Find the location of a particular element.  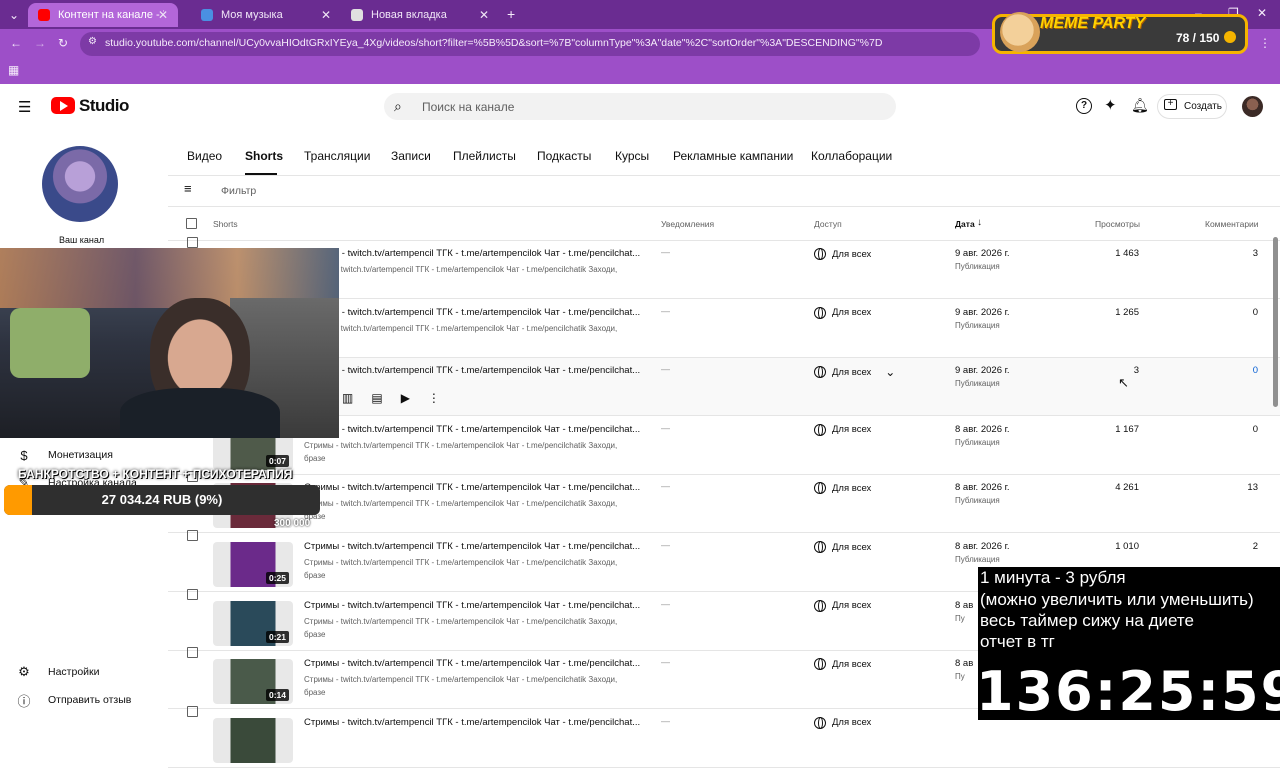

chevron-down-icon: ⌄ is located at coordinates (890, 372).